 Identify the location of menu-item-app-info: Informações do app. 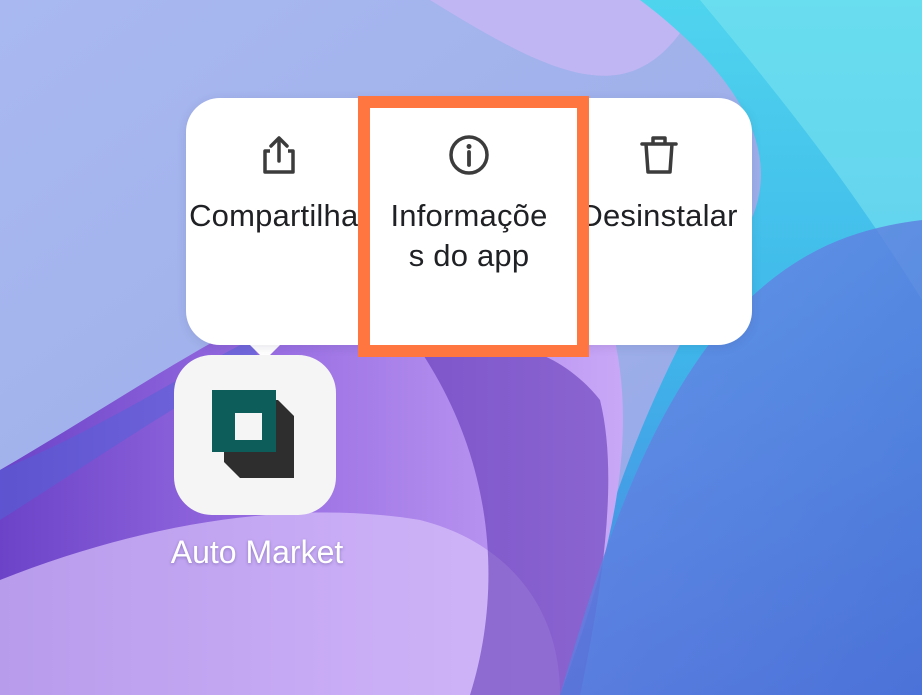
(469, 221).